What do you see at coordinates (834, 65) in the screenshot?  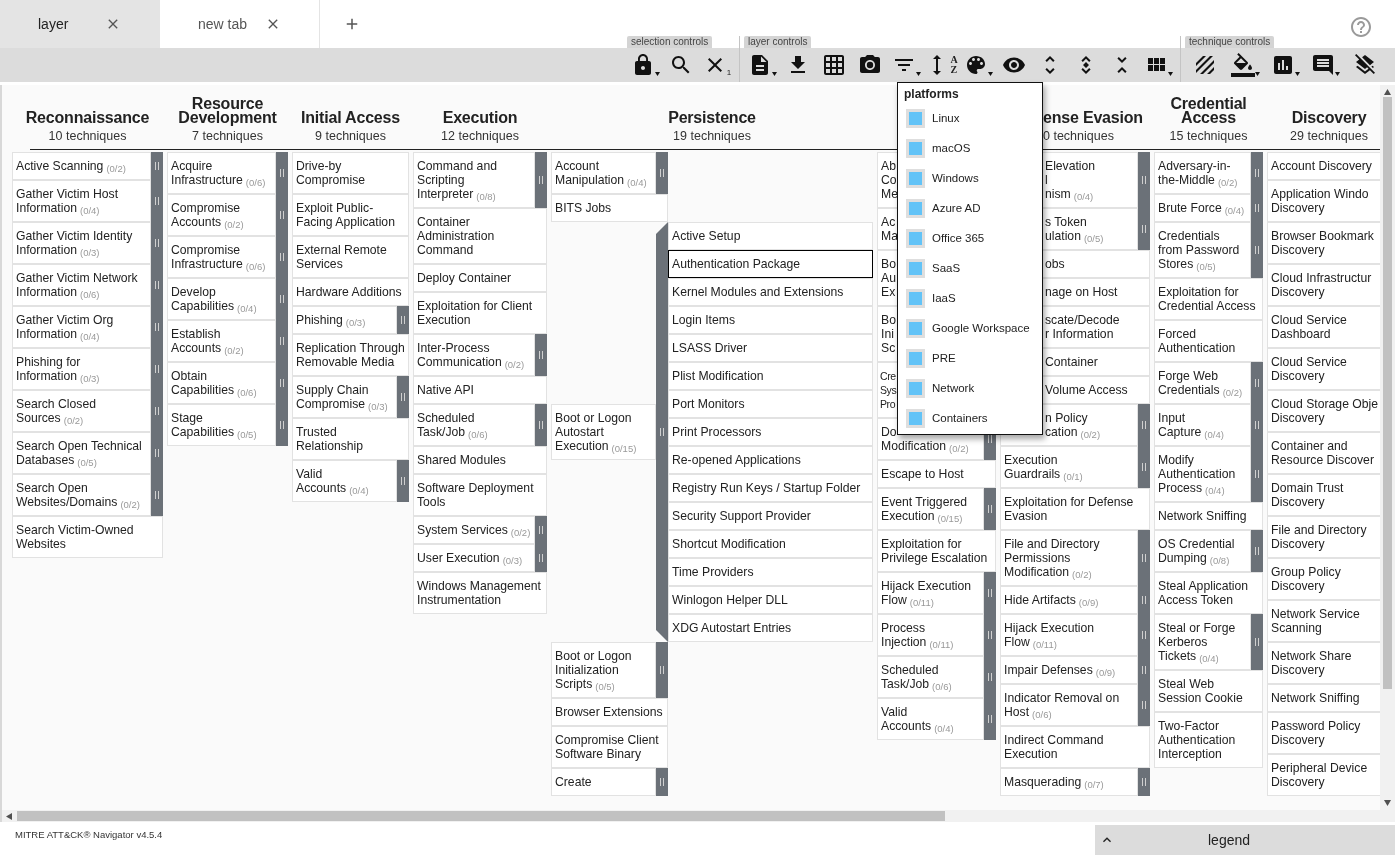 I see `grid-icon` at bounding box center [834, 65].